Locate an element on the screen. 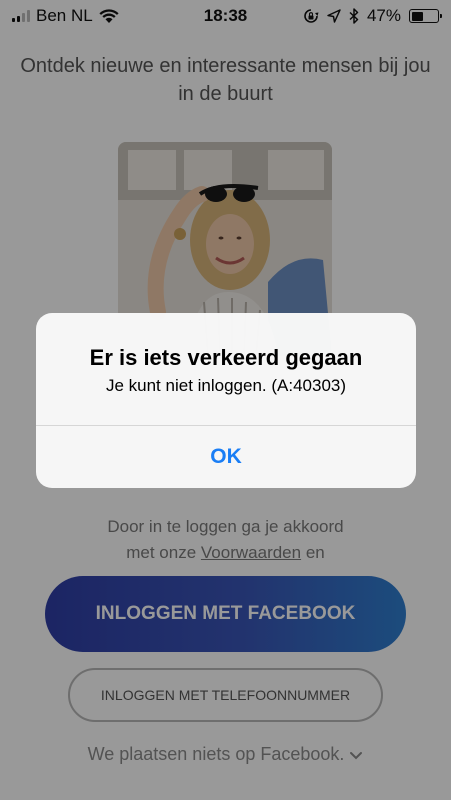 This screenshot has height=800, width=451. alert-ok-button: OK is located at coordinates (226, 457).